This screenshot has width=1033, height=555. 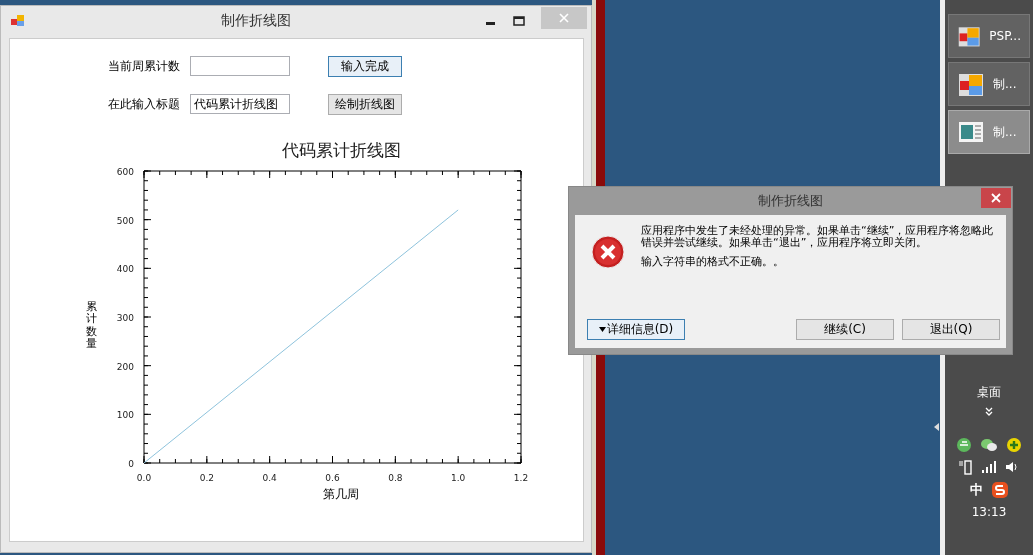 I want to click on tick-label: 0, so click(x=131, y=464).